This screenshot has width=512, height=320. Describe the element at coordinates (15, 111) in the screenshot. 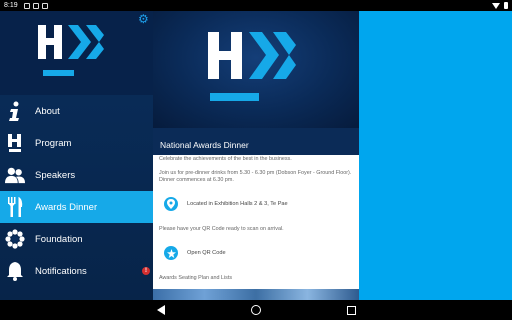

I see `info-icon` at that location.